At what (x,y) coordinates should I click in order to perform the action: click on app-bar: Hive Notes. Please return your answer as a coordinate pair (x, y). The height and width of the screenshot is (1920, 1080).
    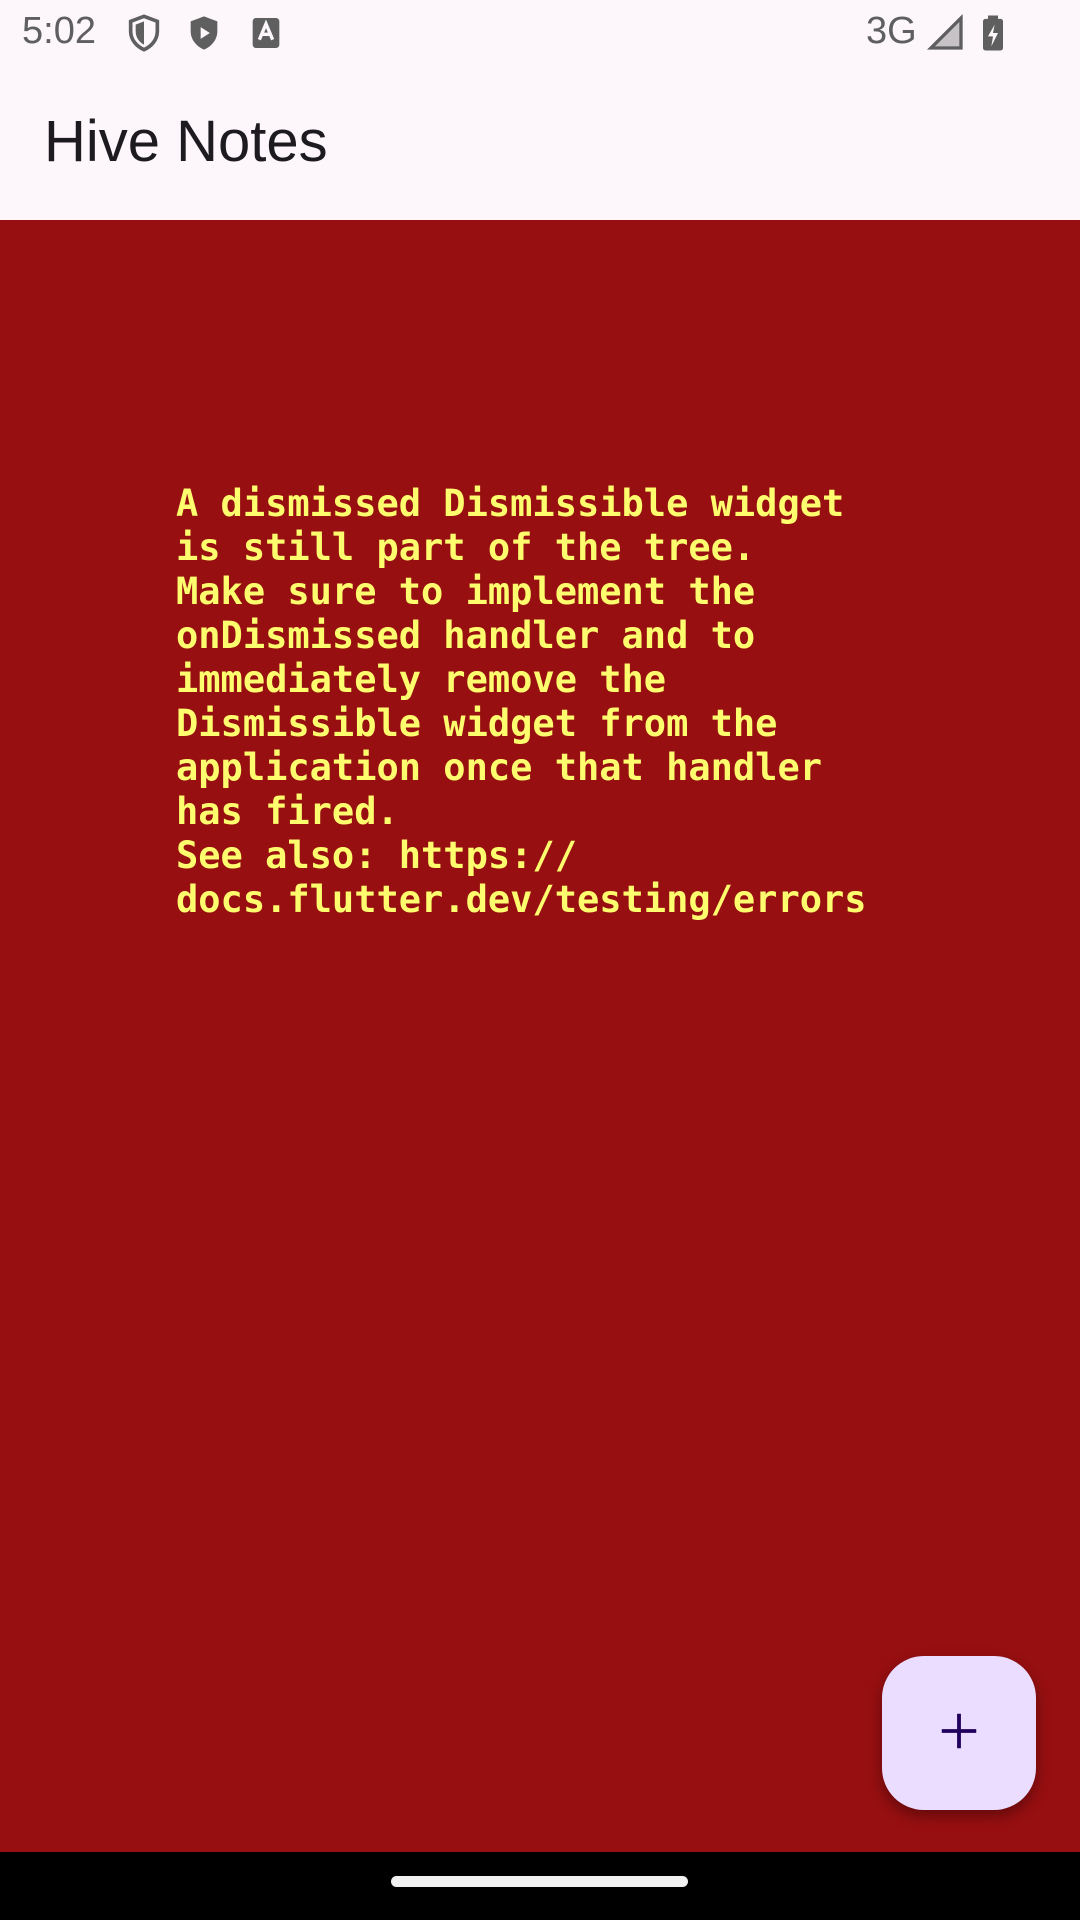
    Looking at the image, I should click on (540, 143).